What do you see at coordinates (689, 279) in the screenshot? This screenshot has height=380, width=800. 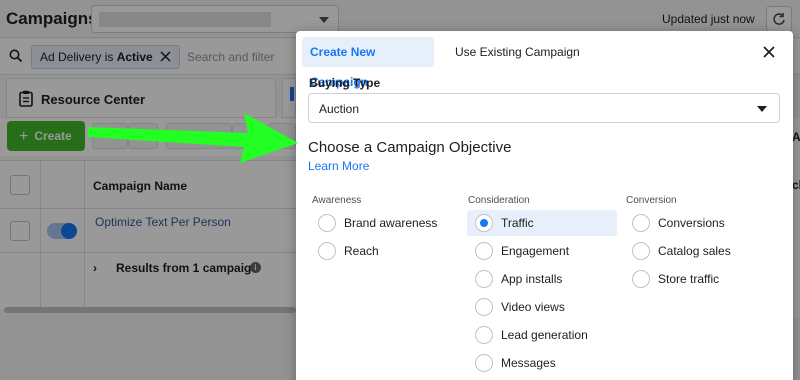 I see `objective-label: Store traffic` at bounding box center [689, 279].